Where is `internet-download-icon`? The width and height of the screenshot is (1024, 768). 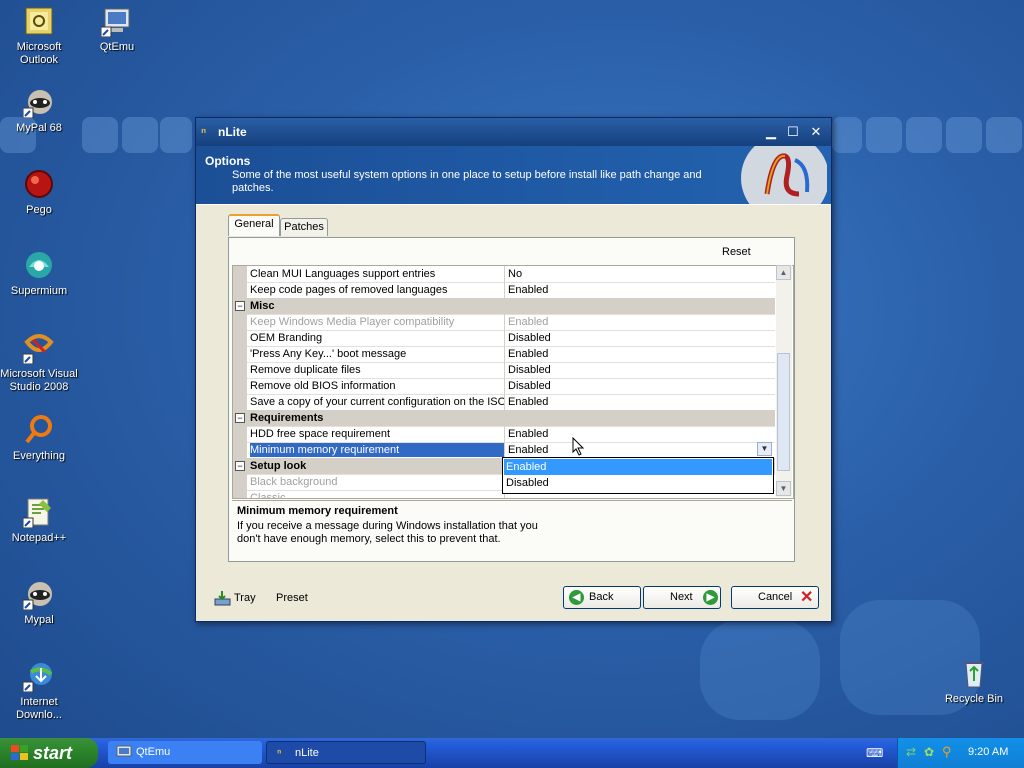
internet-download-icon is located at coordinates (38, 676).